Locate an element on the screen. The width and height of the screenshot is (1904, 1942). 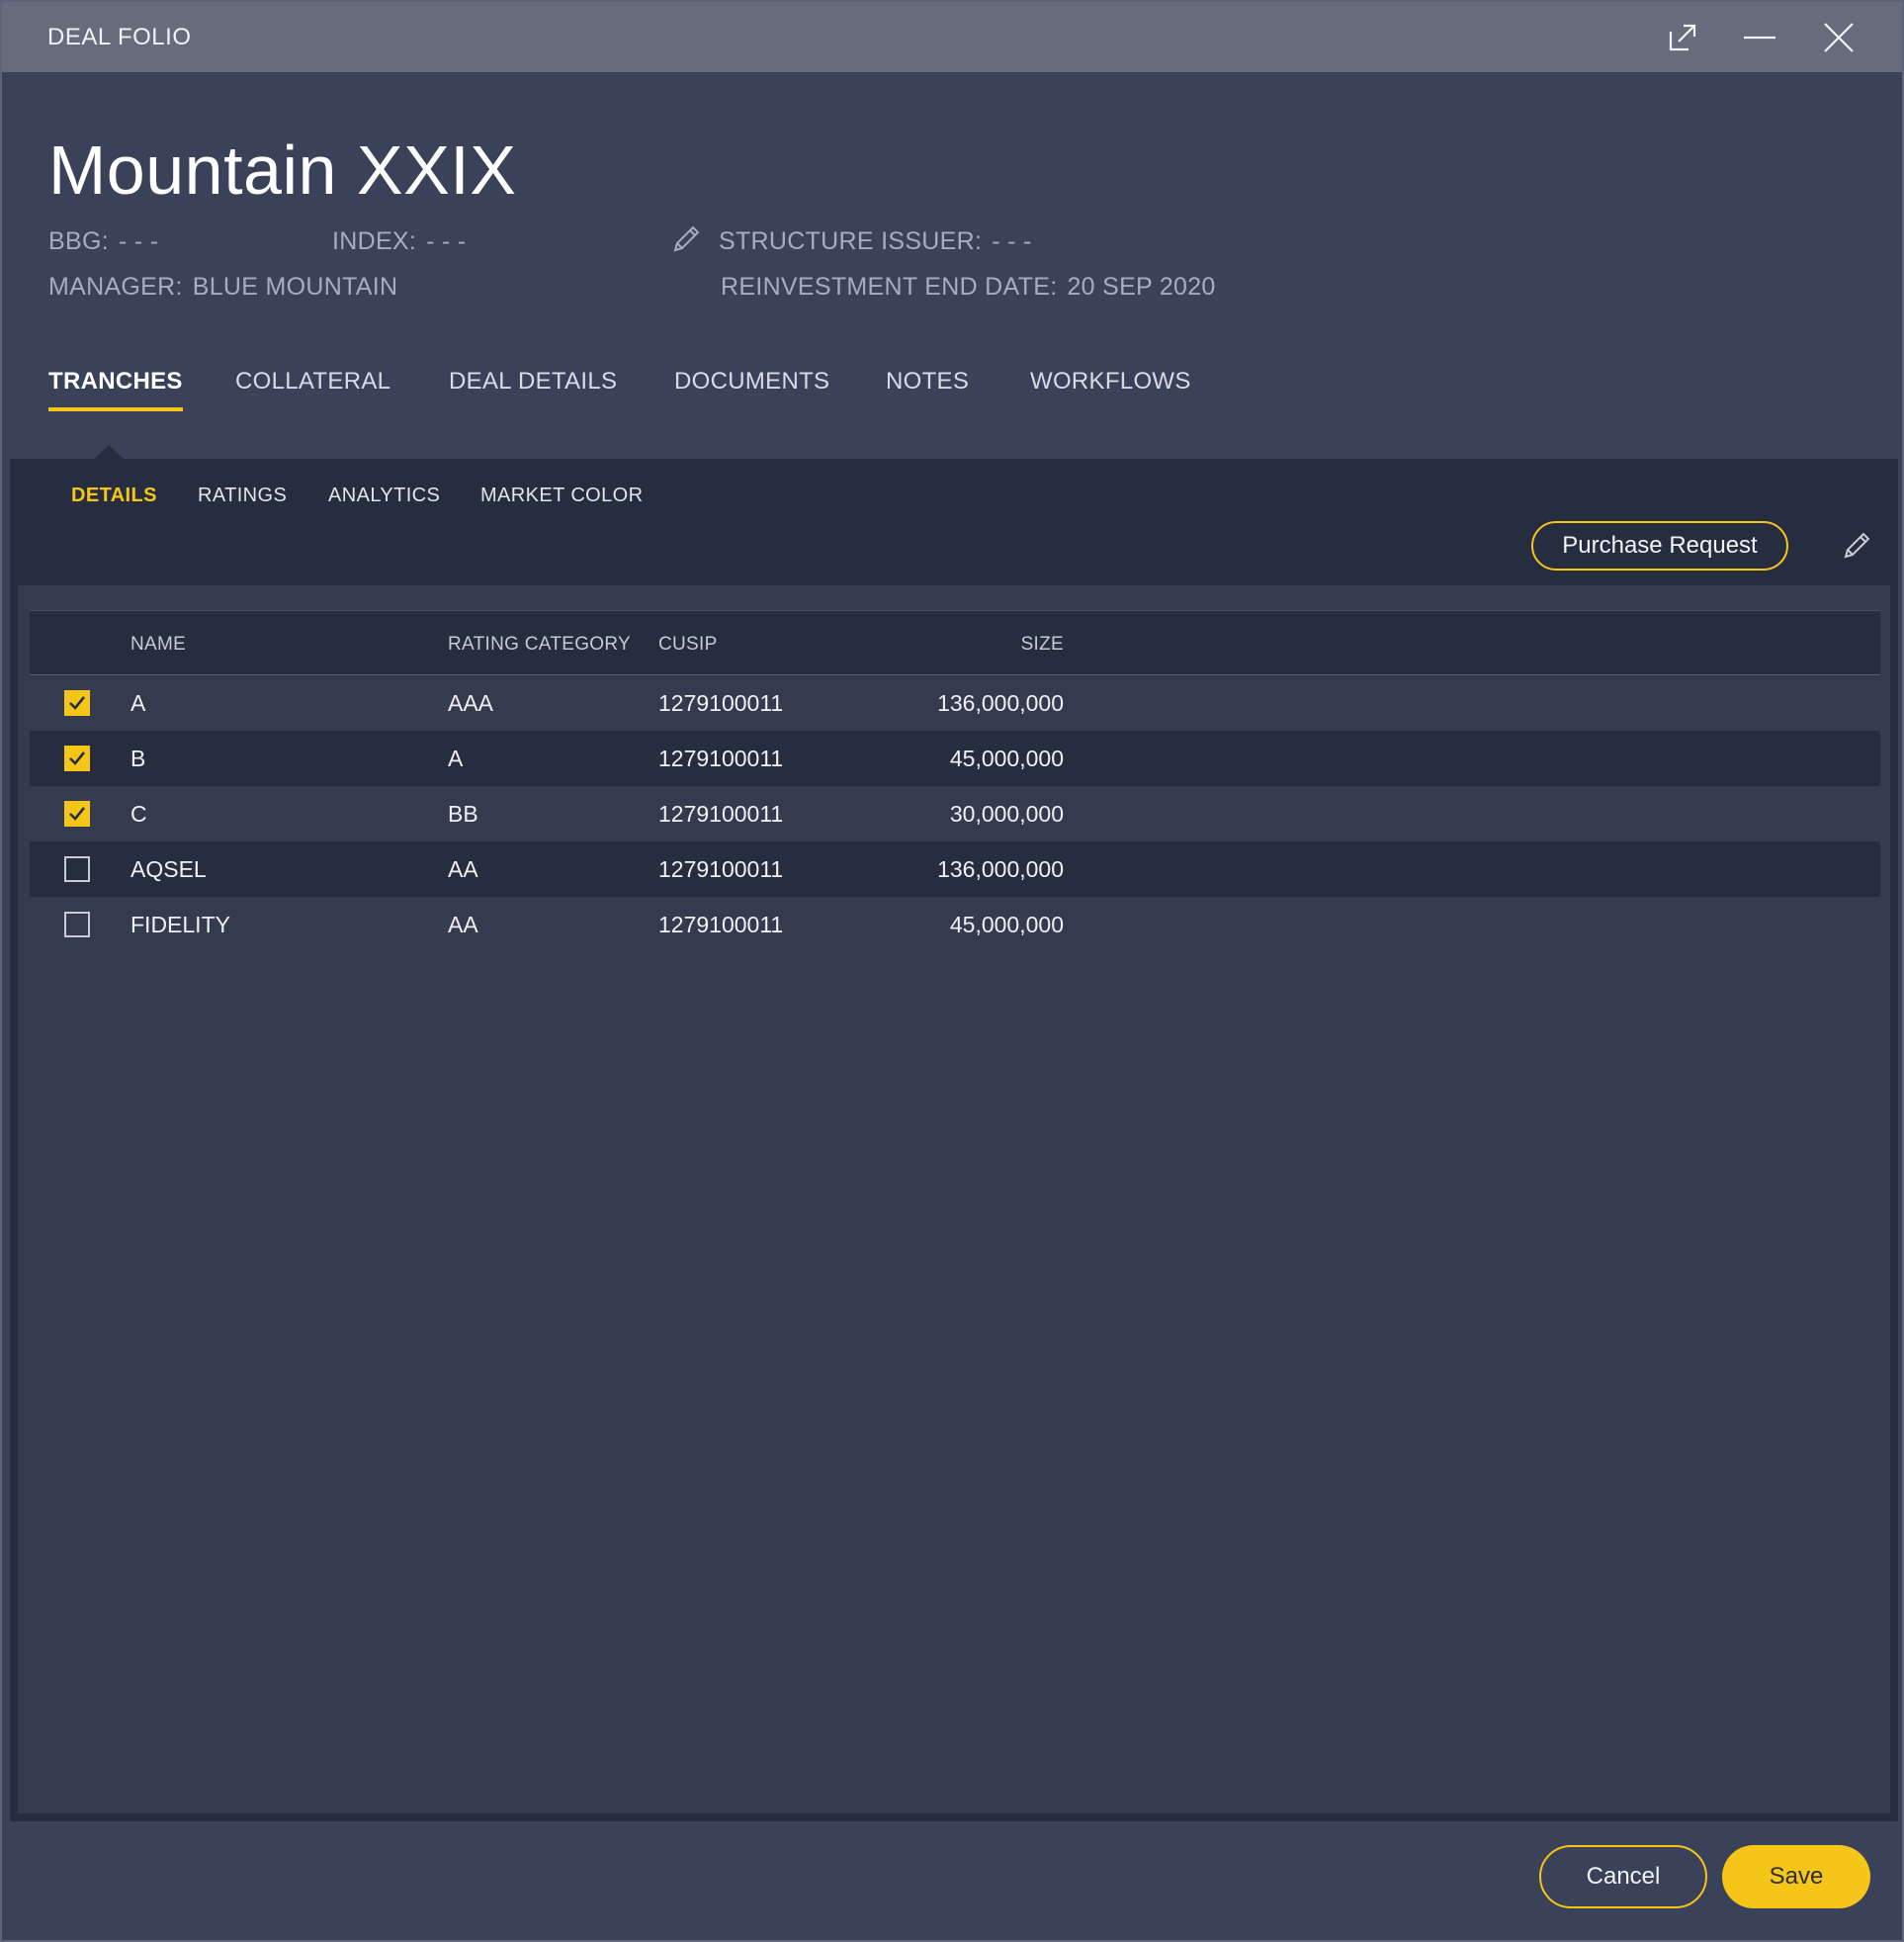
bbg-label: BBG: is located at coordinates (78, 241).